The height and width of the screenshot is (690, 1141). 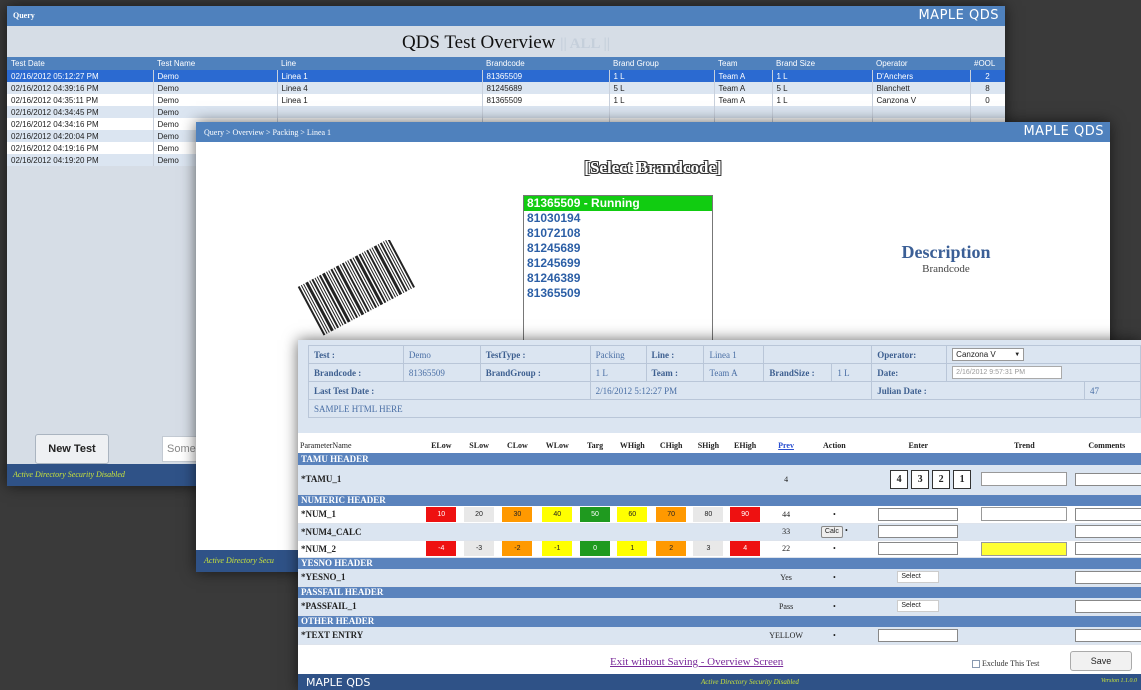 What do you see at coordinates (618, 218) in the screenshot?
I see `brandcode-item: 81030194` at bounding box center [618, 218].